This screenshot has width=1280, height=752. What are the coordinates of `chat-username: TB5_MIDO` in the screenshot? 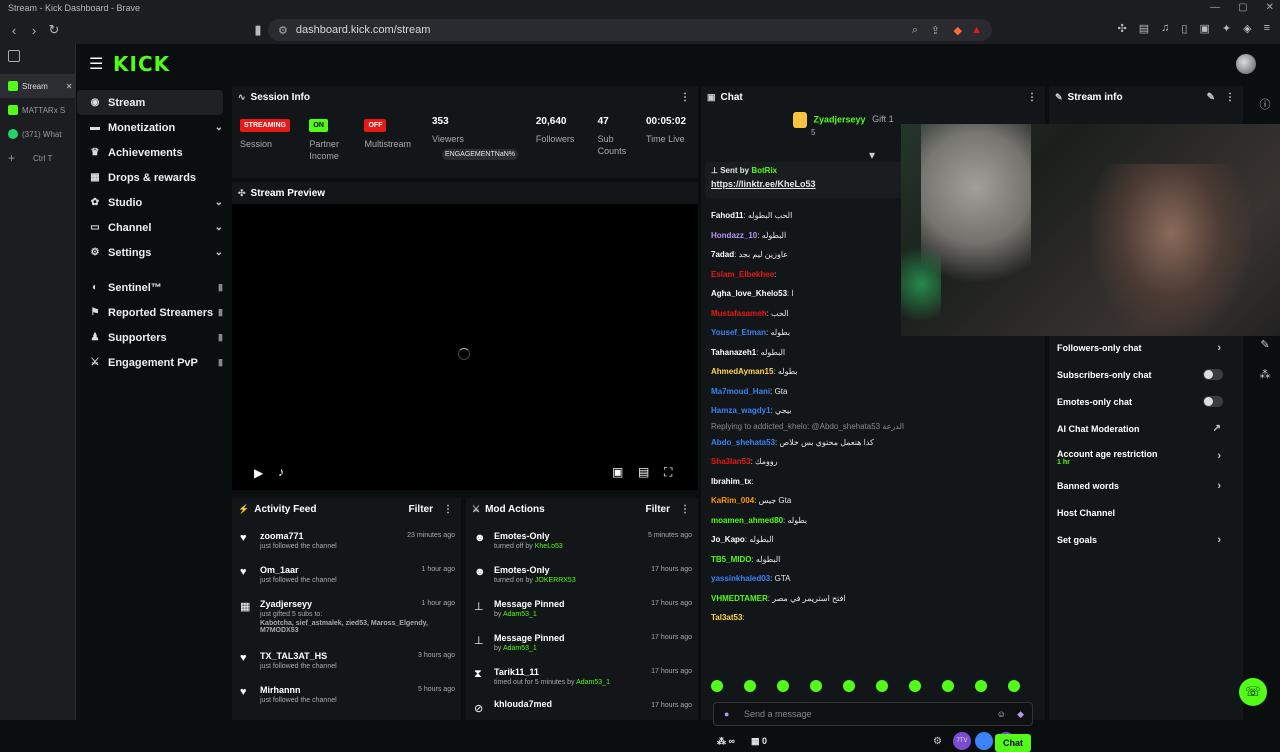 It's located at (731, 559).